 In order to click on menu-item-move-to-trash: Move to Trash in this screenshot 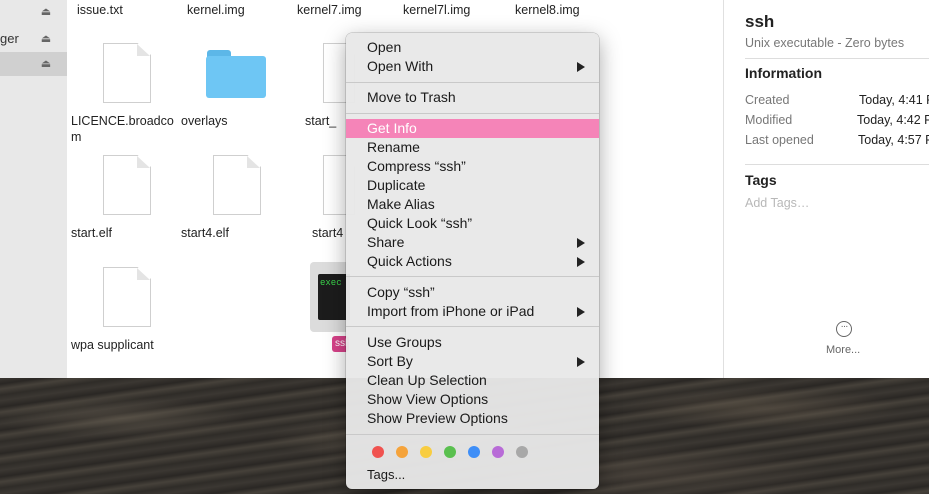, I will do `click(472, 97)`.